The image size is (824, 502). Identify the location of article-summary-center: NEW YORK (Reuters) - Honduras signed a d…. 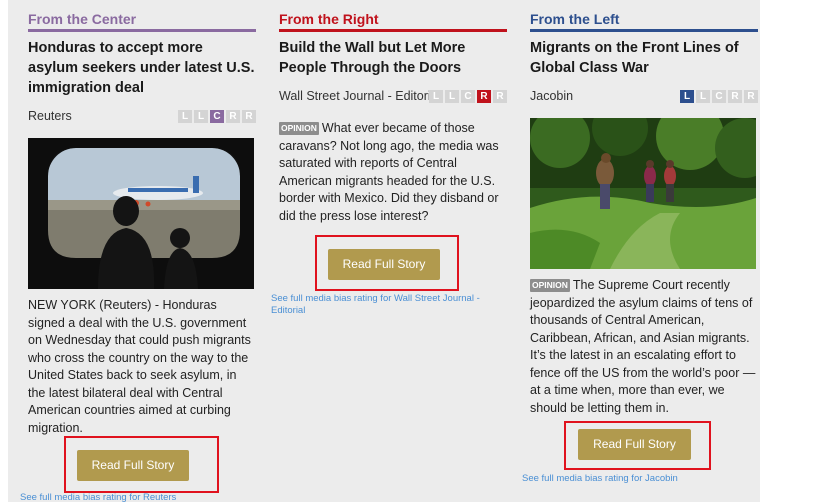
(139, 366).